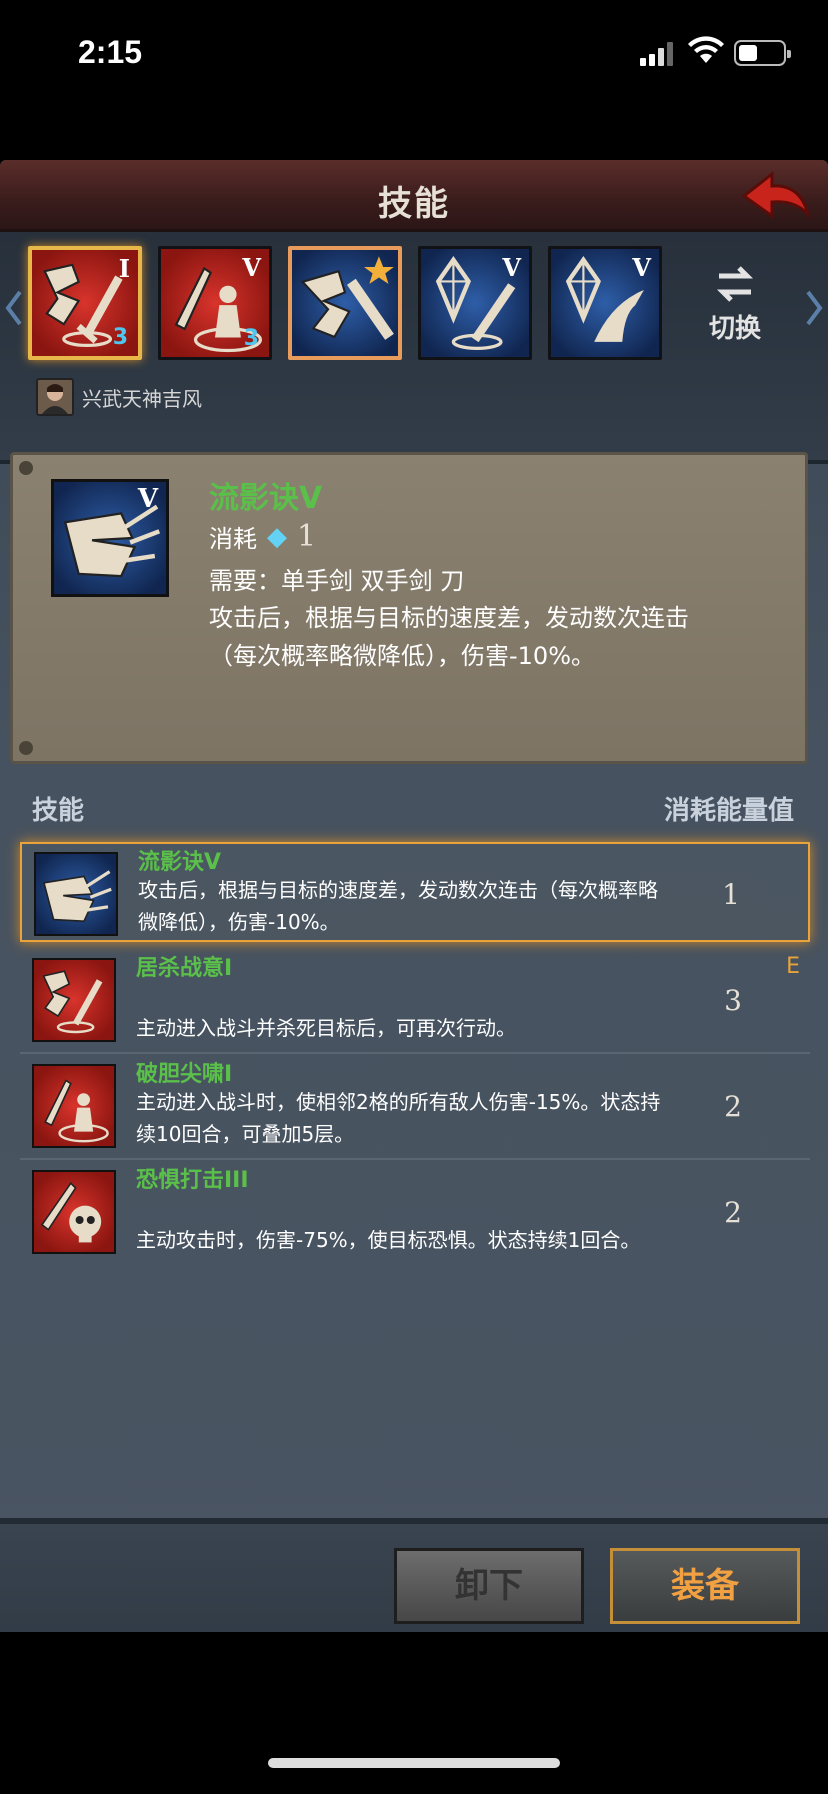 Image resolution: width=828 pixels, height=1794 pixels. What do you see at coordinates (277, 536) in the screenshot?
I see `energy-diamond-icon: ◆` at bounding box center [277, 536].